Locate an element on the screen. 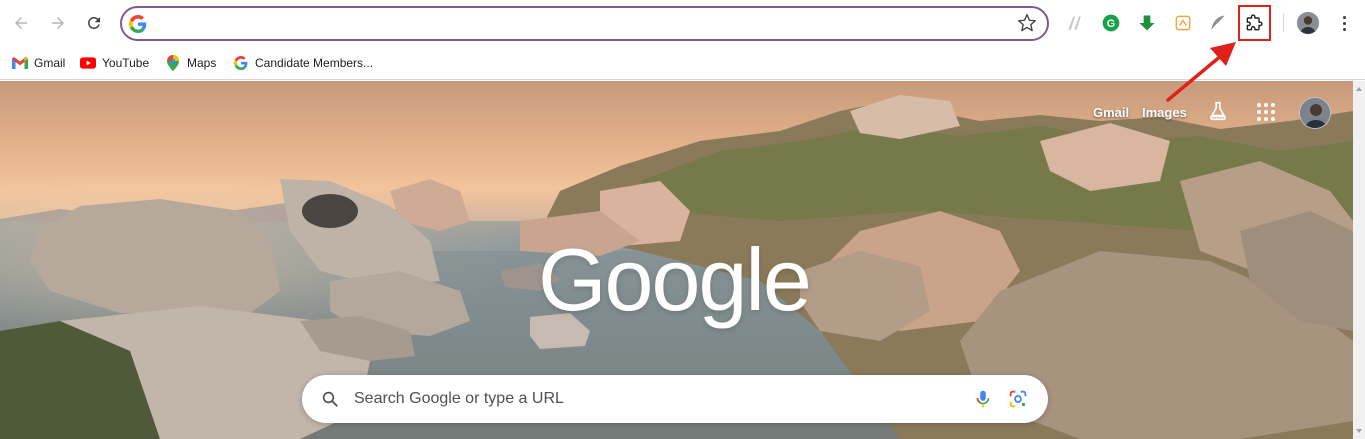  arrow-right-icon is located at coordinates (58, 23).